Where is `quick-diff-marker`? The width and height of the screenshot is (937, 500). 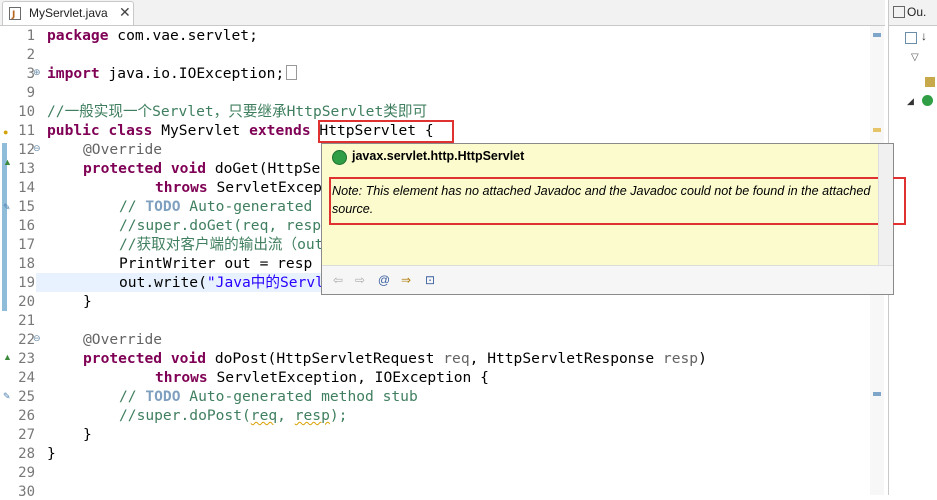 quick-diff-marker is located at coordinates (4, 227).